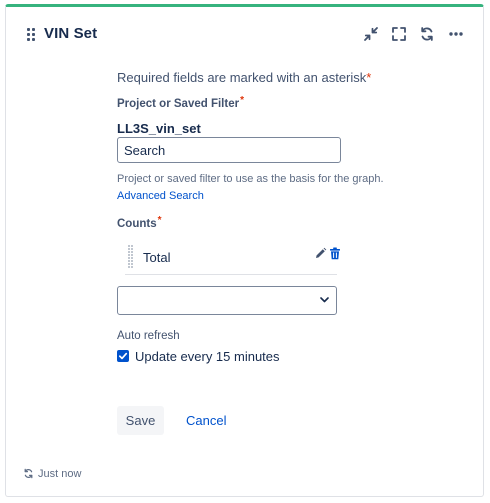 This screenshot has width=490, height=503. Describe the element at coordinates (324, 300) in the screenshot. I see `chevron-down-icon` at that location.